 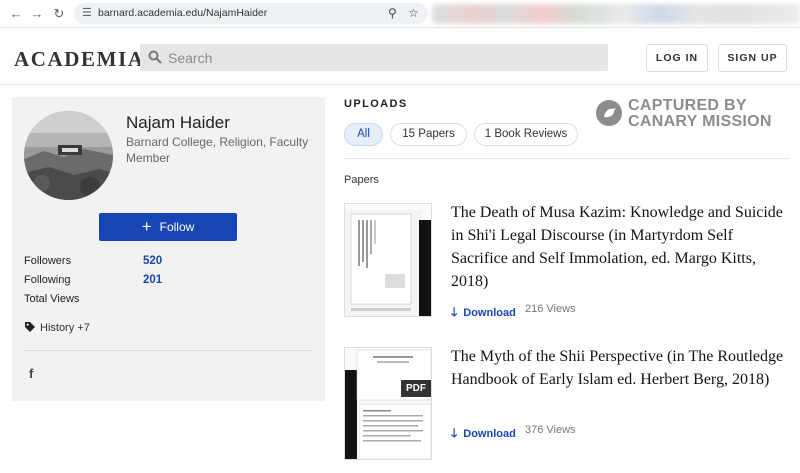 I want to click on signup-button: SIGN UP, so click(x=752, y=58).